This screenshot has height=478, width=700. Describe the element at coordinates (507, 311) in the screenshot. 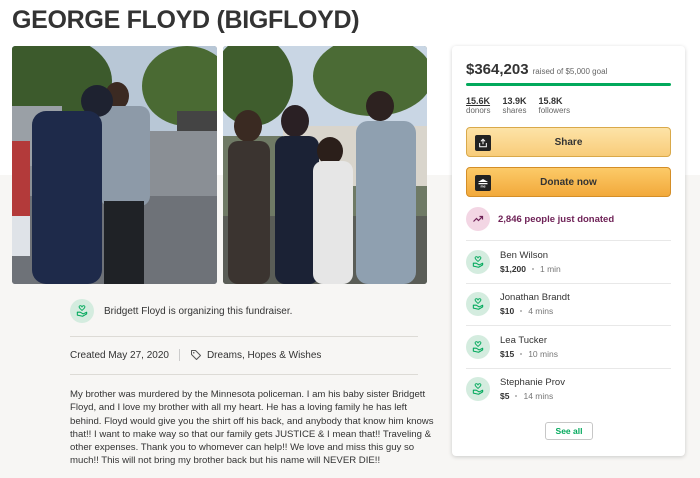

I see `donor-amount: $10` at that location.